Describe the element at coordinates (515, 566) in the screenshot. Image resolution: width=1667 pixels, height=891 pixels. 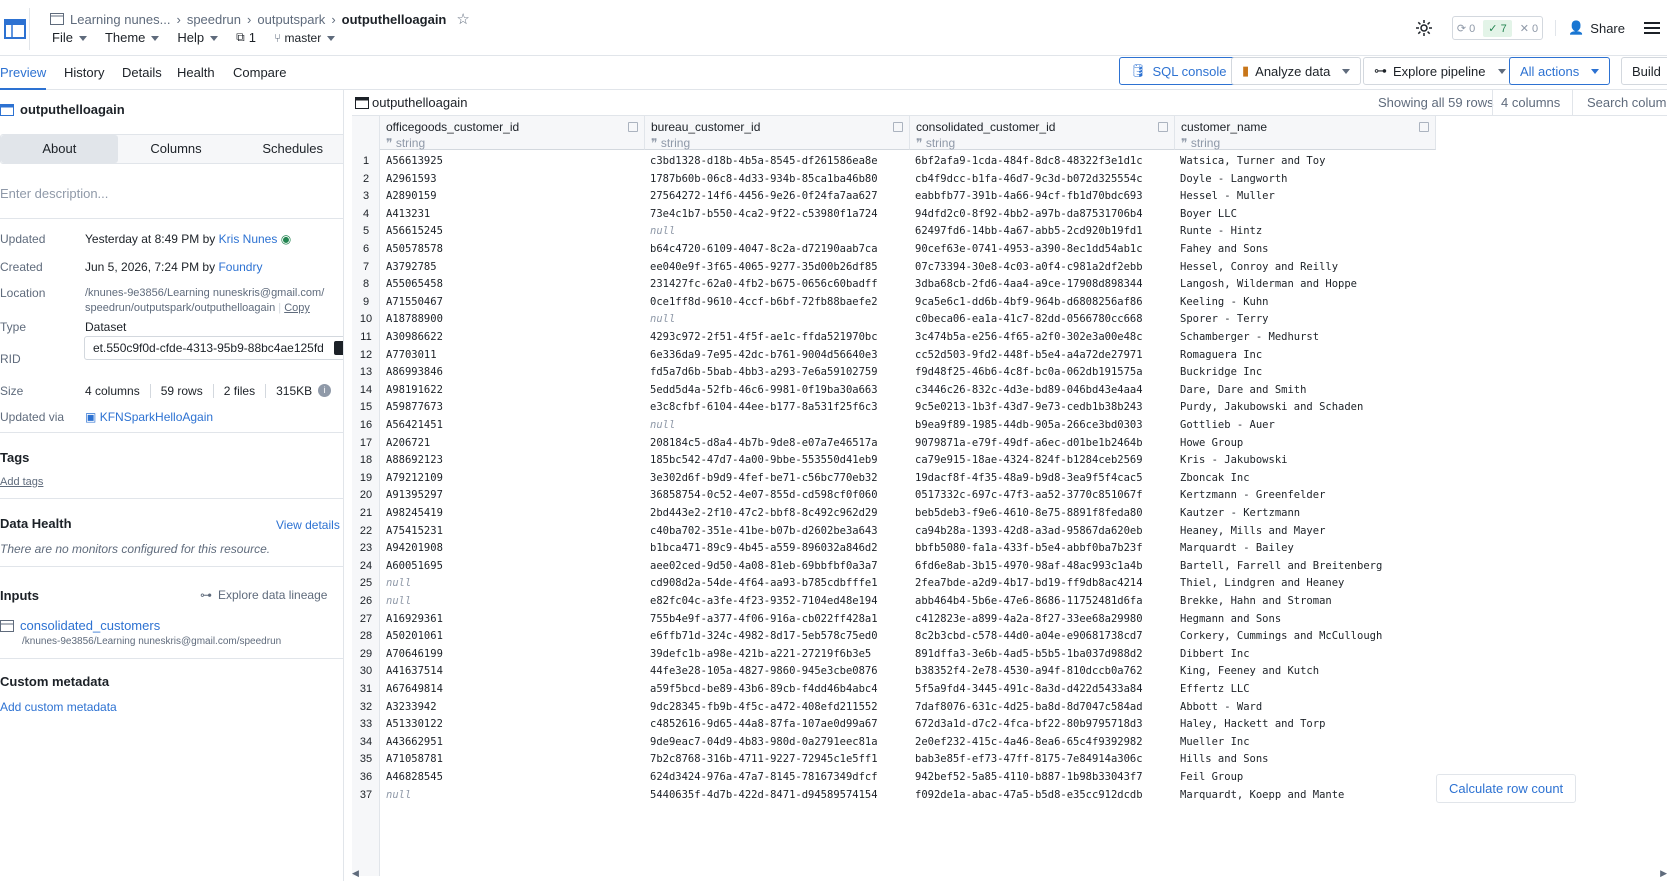
I see `table-cell: A60051695` at that location.